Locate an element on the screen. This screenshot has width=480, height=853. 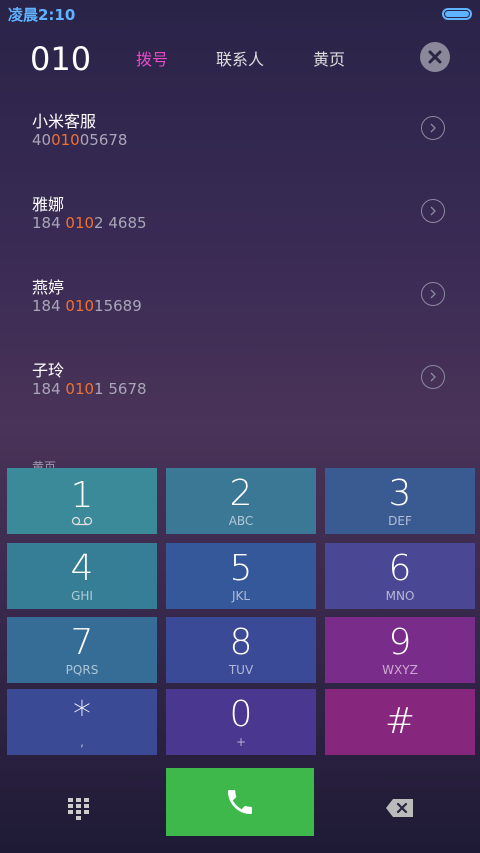
key-star: * , is located at coordinates (82, 722).